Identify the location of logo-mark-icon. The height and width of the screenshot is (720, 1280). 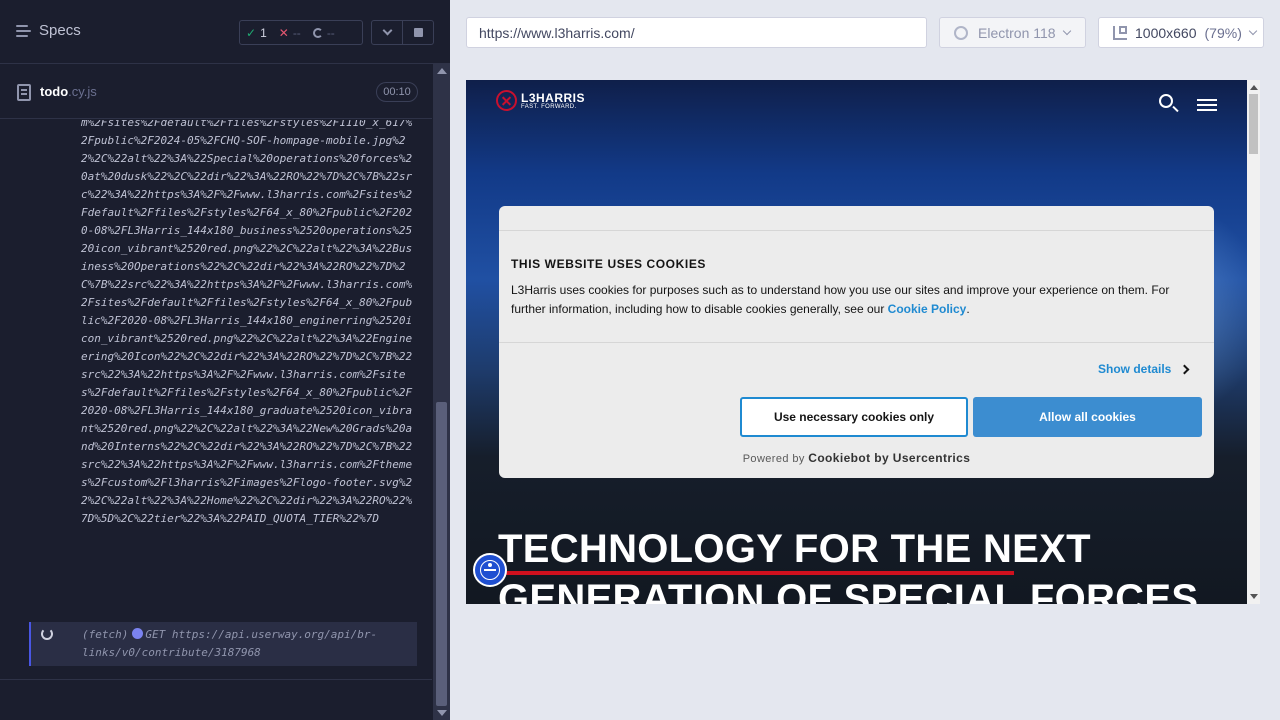
(506, 100).